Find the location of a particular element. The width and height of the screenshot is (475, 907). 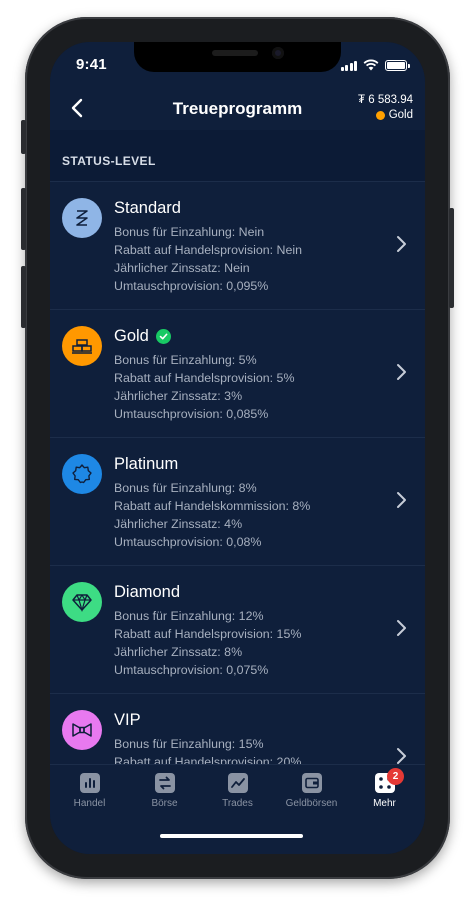

benefit-line: Rabatt auf Handelsprovision: Nein is located at coordinates (208, 250).